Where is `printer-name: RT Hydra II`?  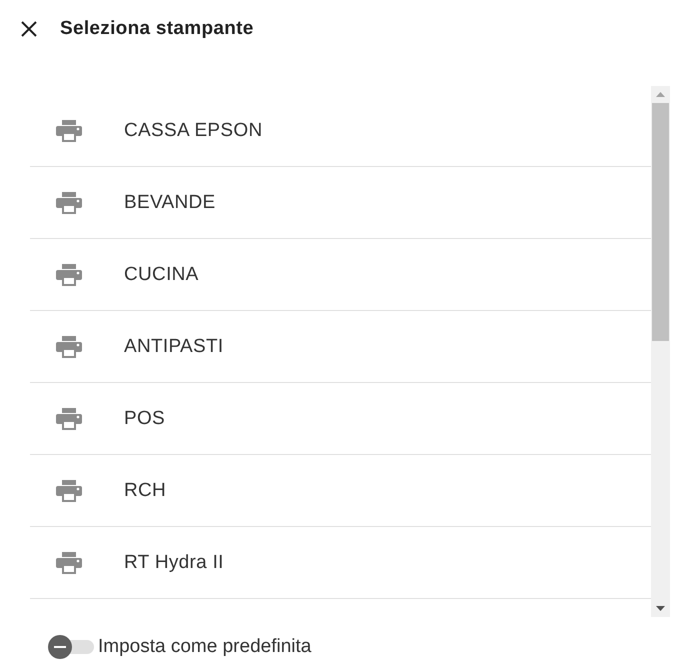 printer-name: RT Hydra II is located at coordinates (174, 563).